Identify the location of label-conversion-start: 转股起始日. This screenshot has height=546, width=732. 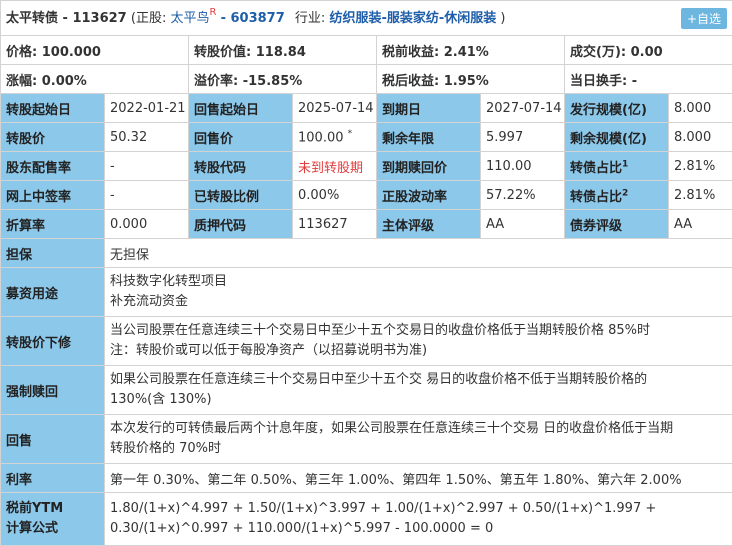
(53, 108).